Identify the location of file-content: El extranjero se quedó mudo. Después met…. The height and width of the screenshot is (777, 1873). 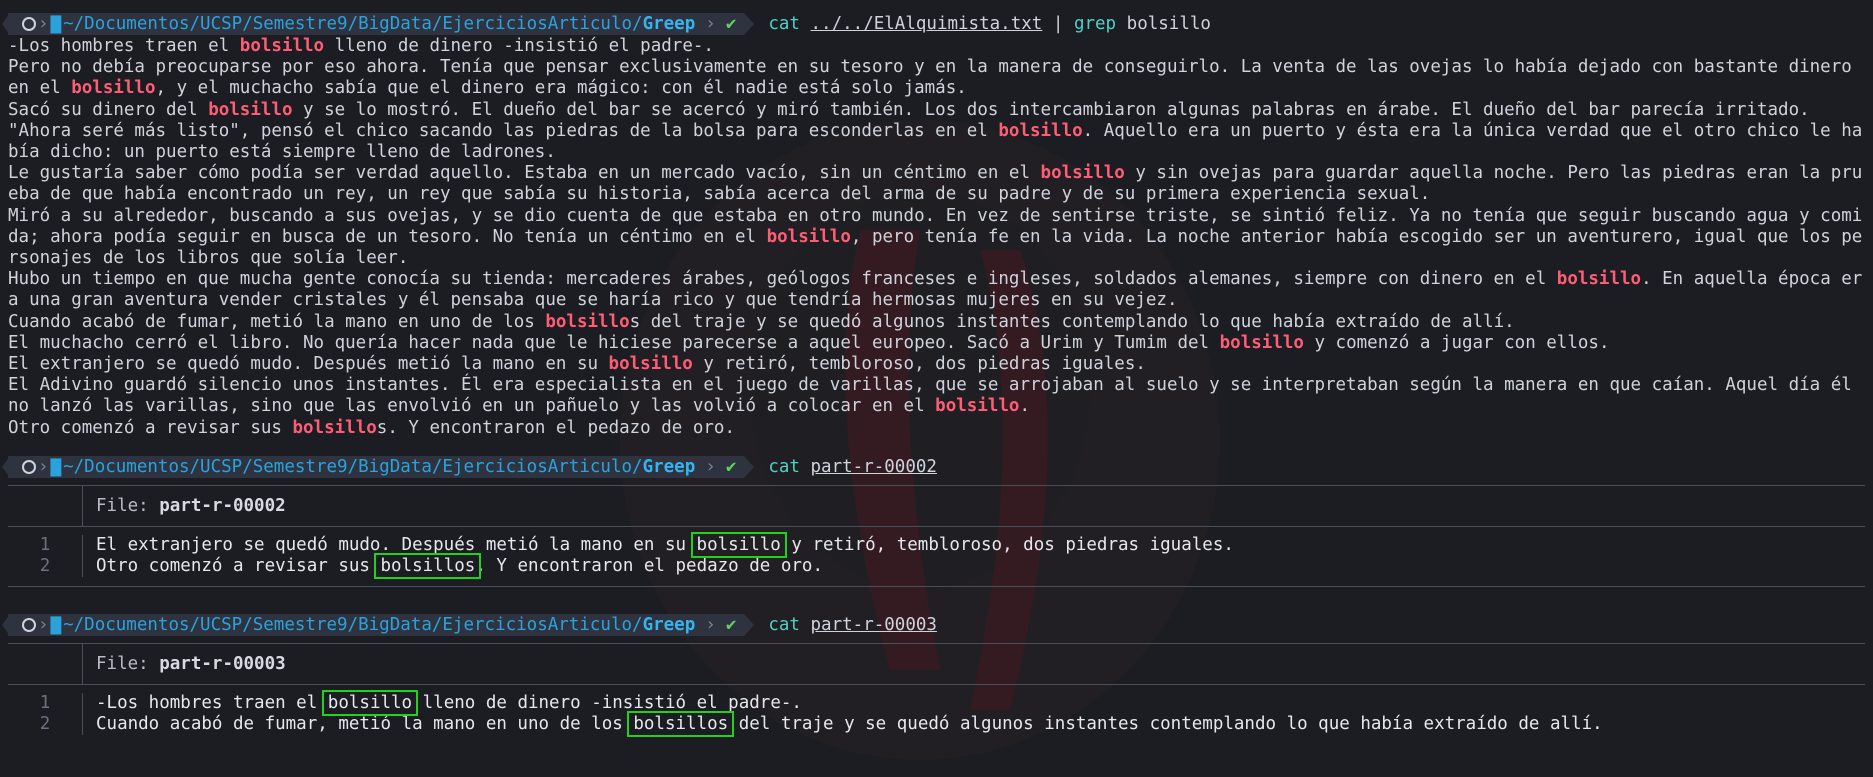
(658, 555).